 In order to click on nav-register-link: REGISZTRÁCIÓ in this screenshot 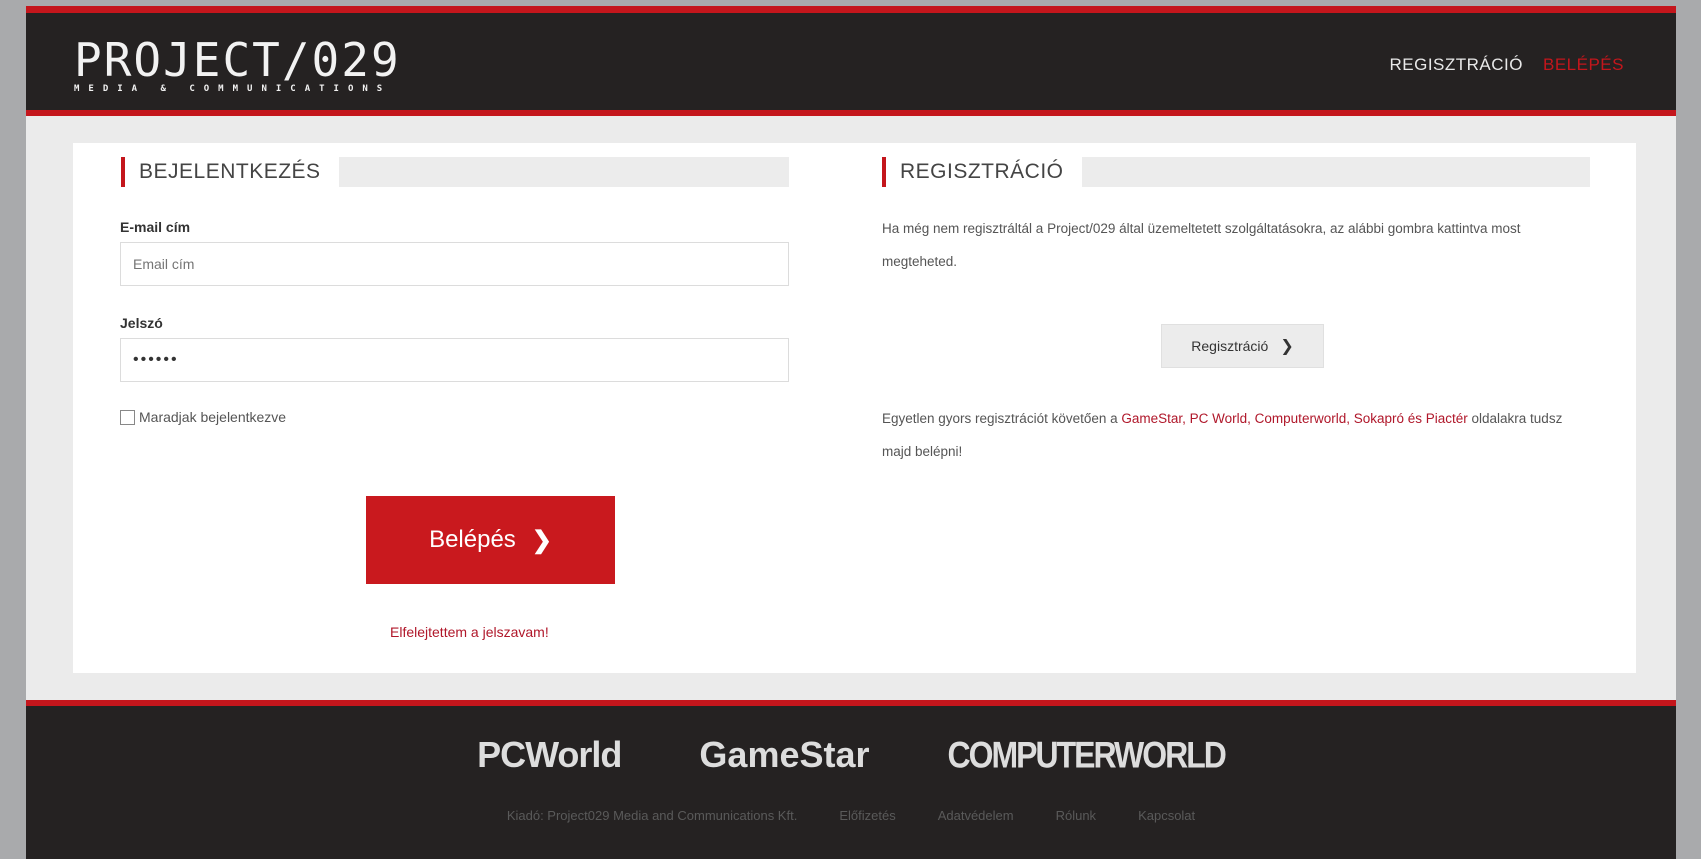, I will do `click(1456, 65)`.